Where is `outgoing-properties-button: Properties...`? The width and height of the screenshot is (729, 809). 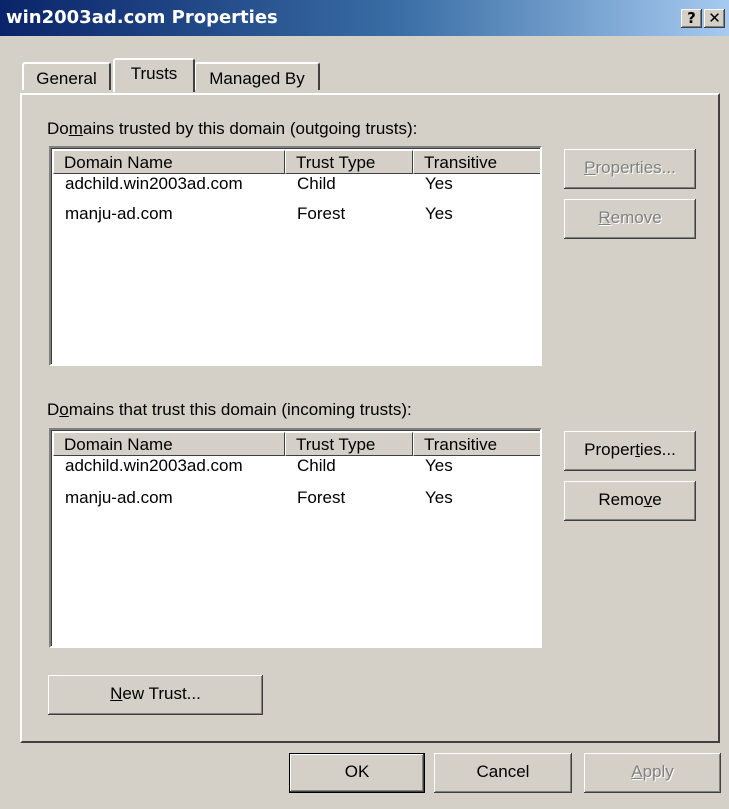 outgoing-properties-button: Properties... is located at coordinates (630, 169).